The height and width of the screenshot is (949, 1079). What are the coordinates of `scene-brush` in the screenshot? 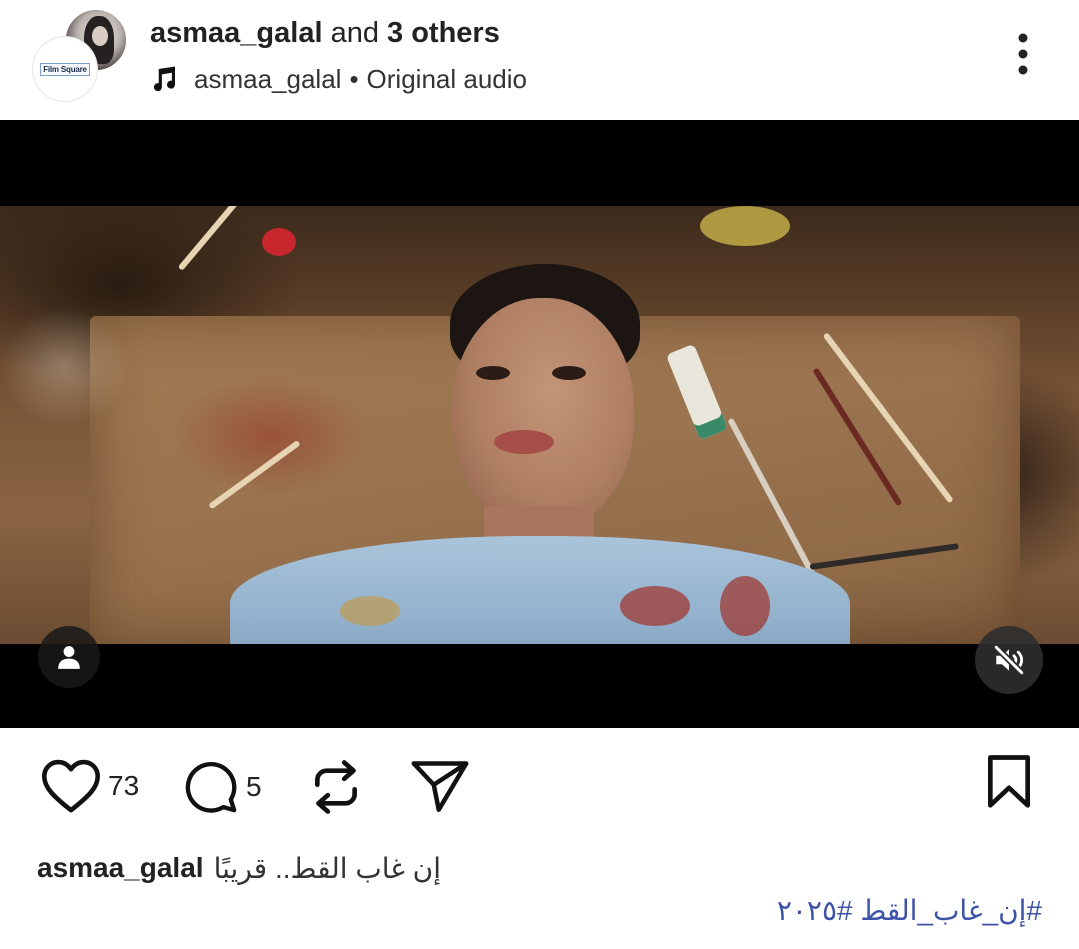 It's located at (209, 238).